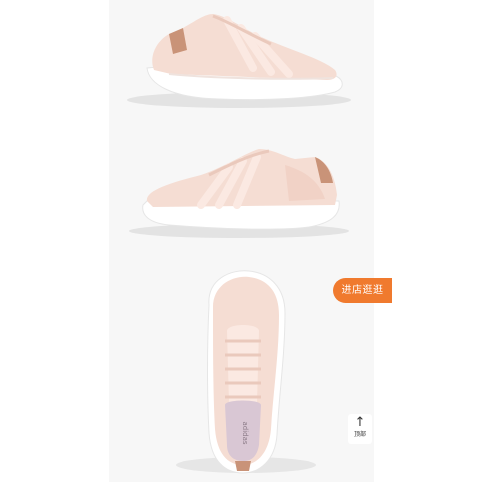 The image size is (482, 482). What do you see at coordinates (245, 432) in the screenshot?
I see `insole-brand-text: adidas` at bounding box center [245, 432].